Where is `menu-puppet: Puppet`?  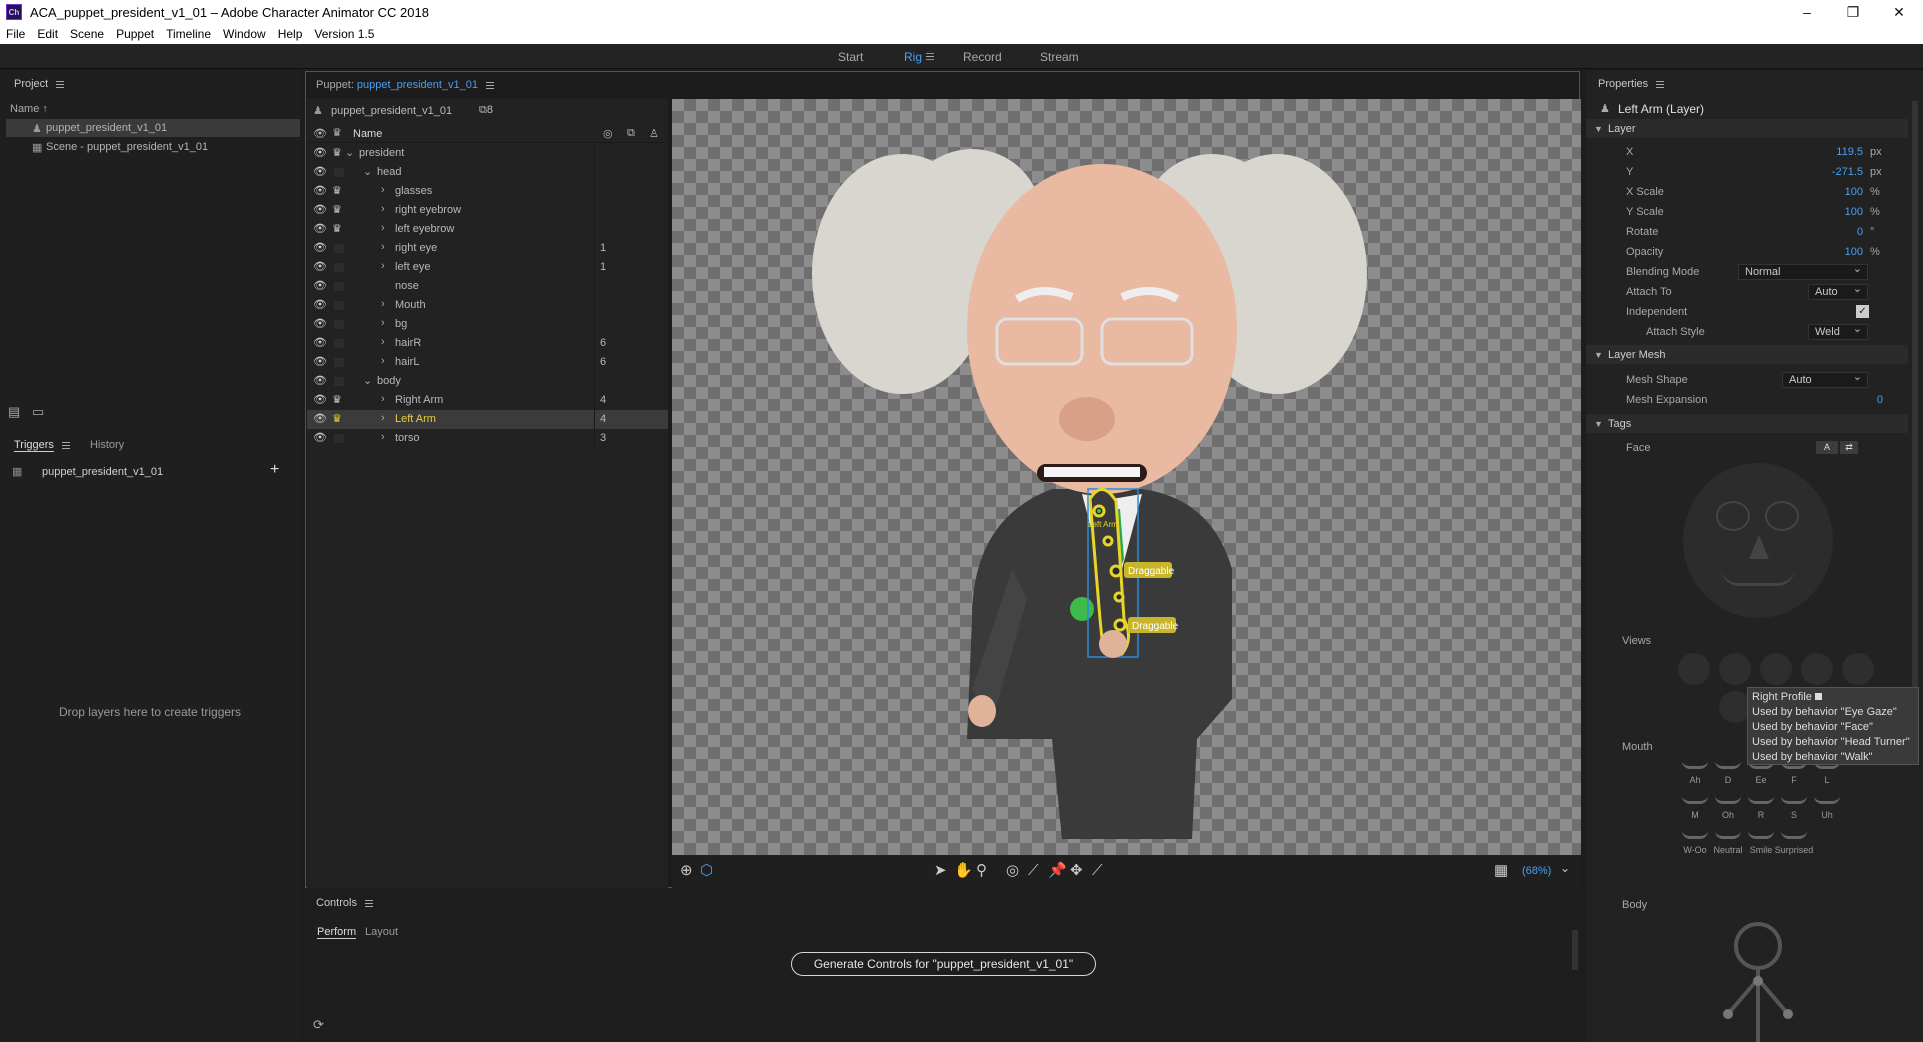 menu-puppet: Puppet is located at coordinates (135, 34).